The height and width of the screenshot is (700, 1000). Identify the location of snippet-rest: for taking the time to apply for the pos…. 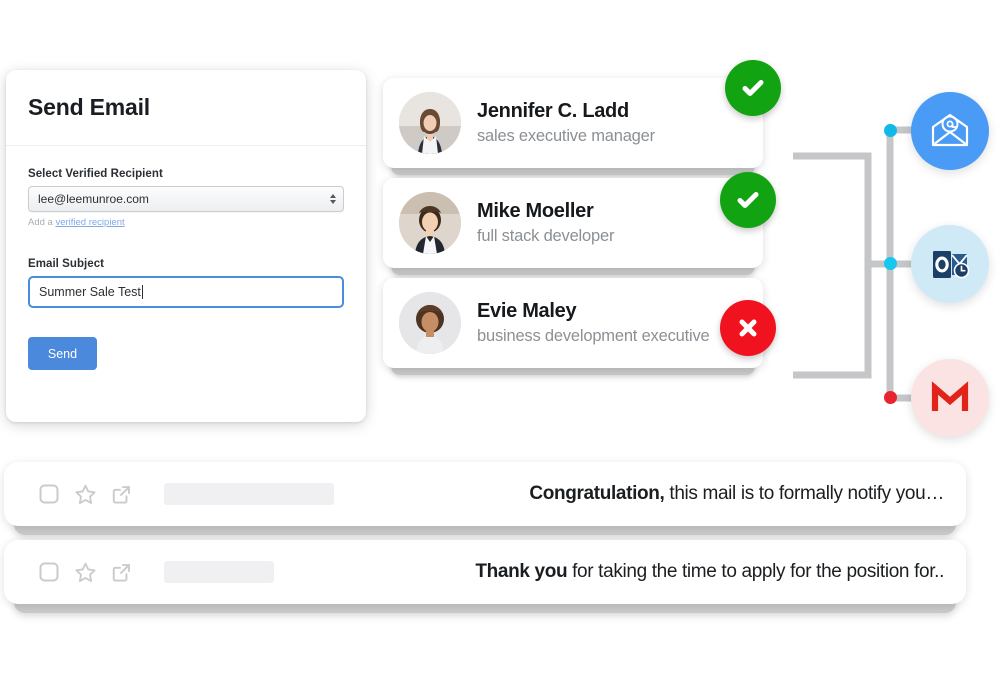
(755, 571).